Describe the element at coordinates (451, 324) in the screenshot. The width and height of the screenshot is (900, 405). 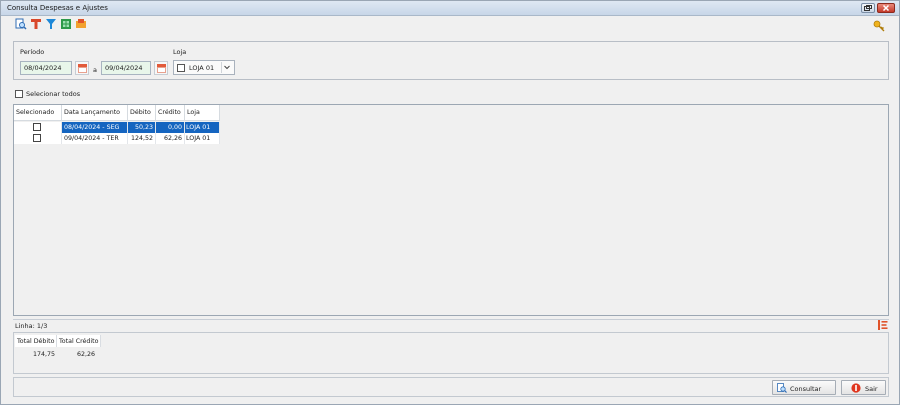
I see `status-bar: Linha: 1/3` at that location.